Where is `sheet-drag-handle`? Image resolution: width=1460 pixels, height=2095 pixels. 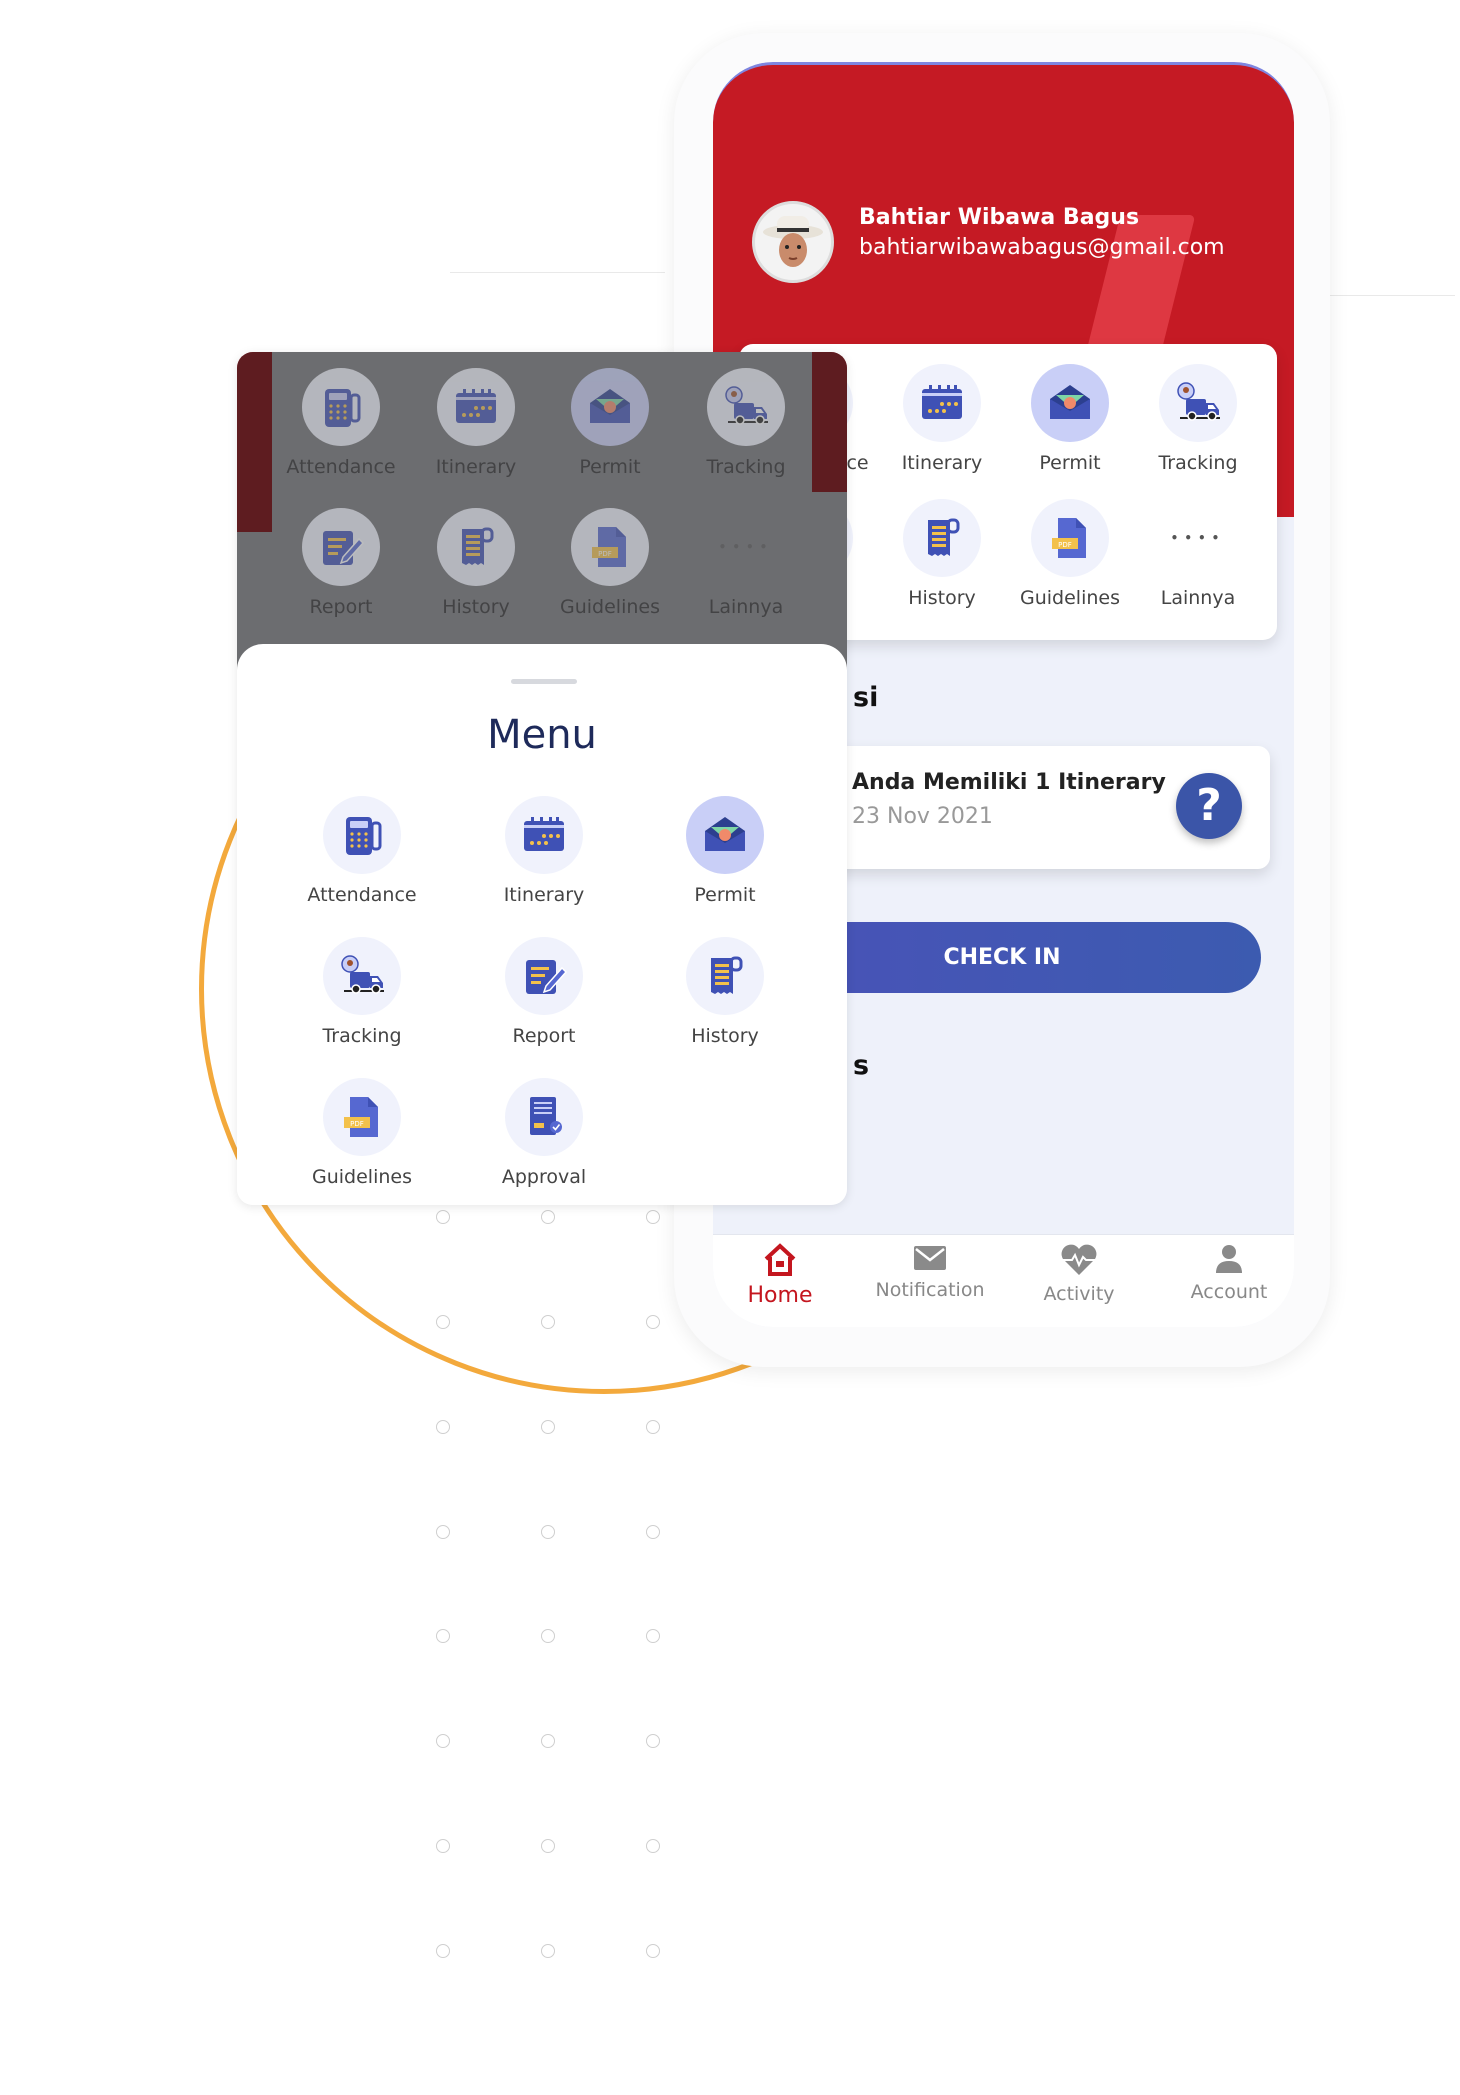 sheet-drag-handle is located at coordinates (544, 681).